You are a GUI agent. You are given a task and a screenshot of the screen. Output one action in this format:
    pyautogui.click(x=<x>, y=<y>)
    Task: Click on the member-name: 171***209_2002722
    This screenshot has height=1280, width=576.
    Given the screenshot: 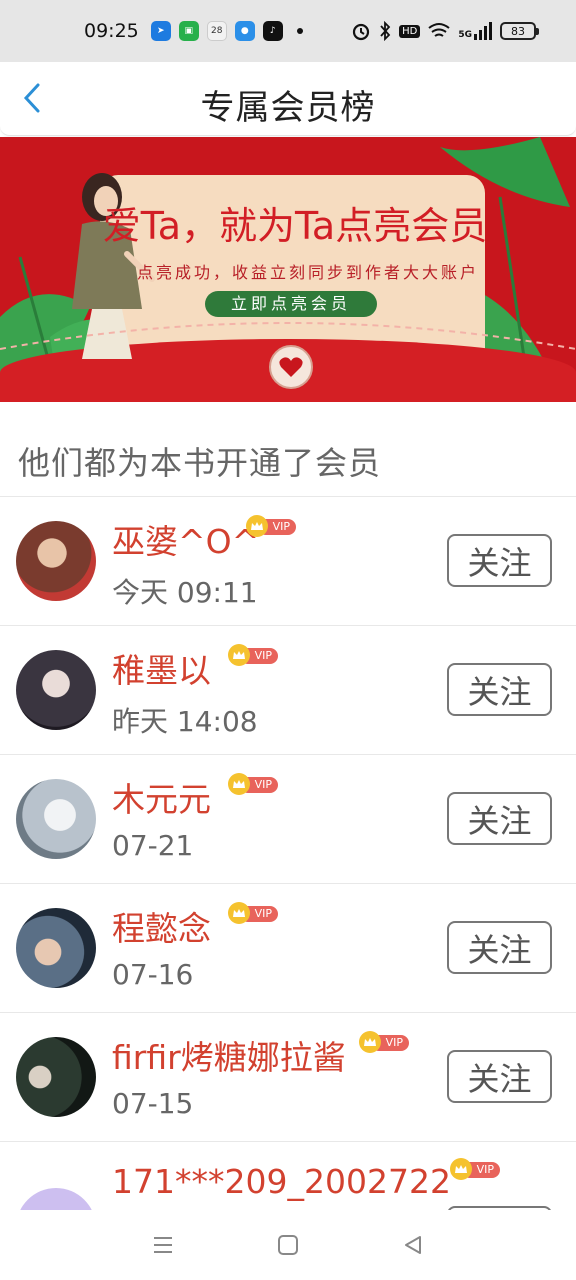 What is the action you would take?
    pyautogui.click(x=281, y=1181)
    